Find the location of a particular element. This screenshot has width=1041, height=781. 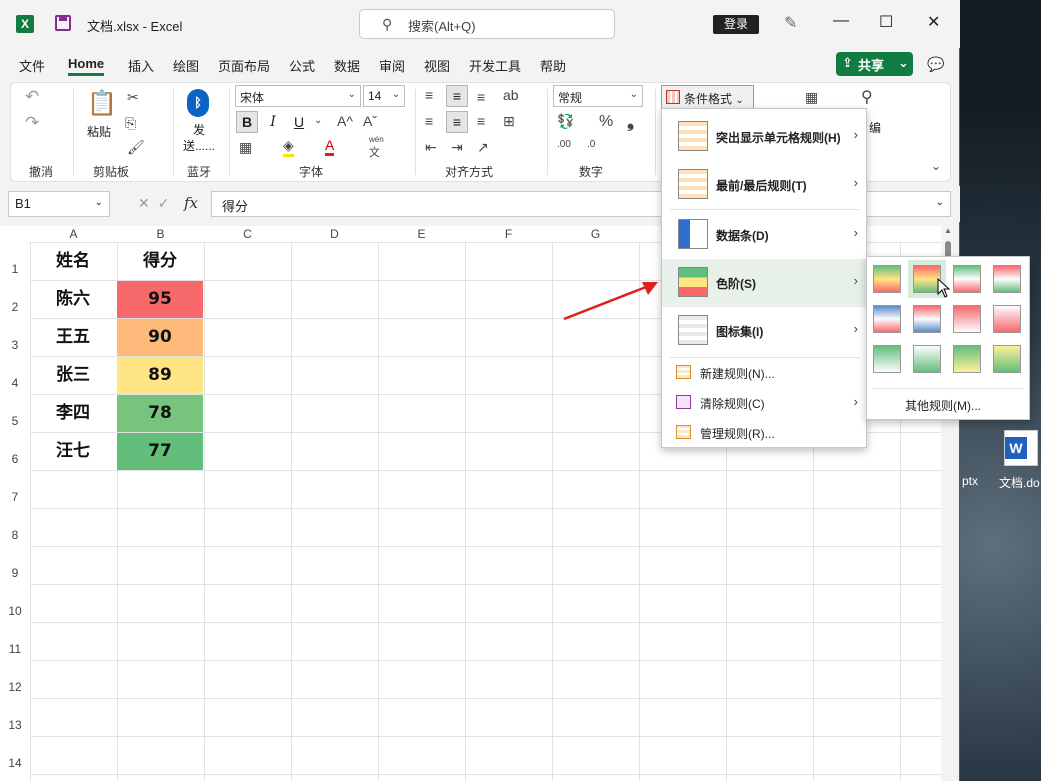

align-top-icon: ≡ is located at coordinates (429, 95).